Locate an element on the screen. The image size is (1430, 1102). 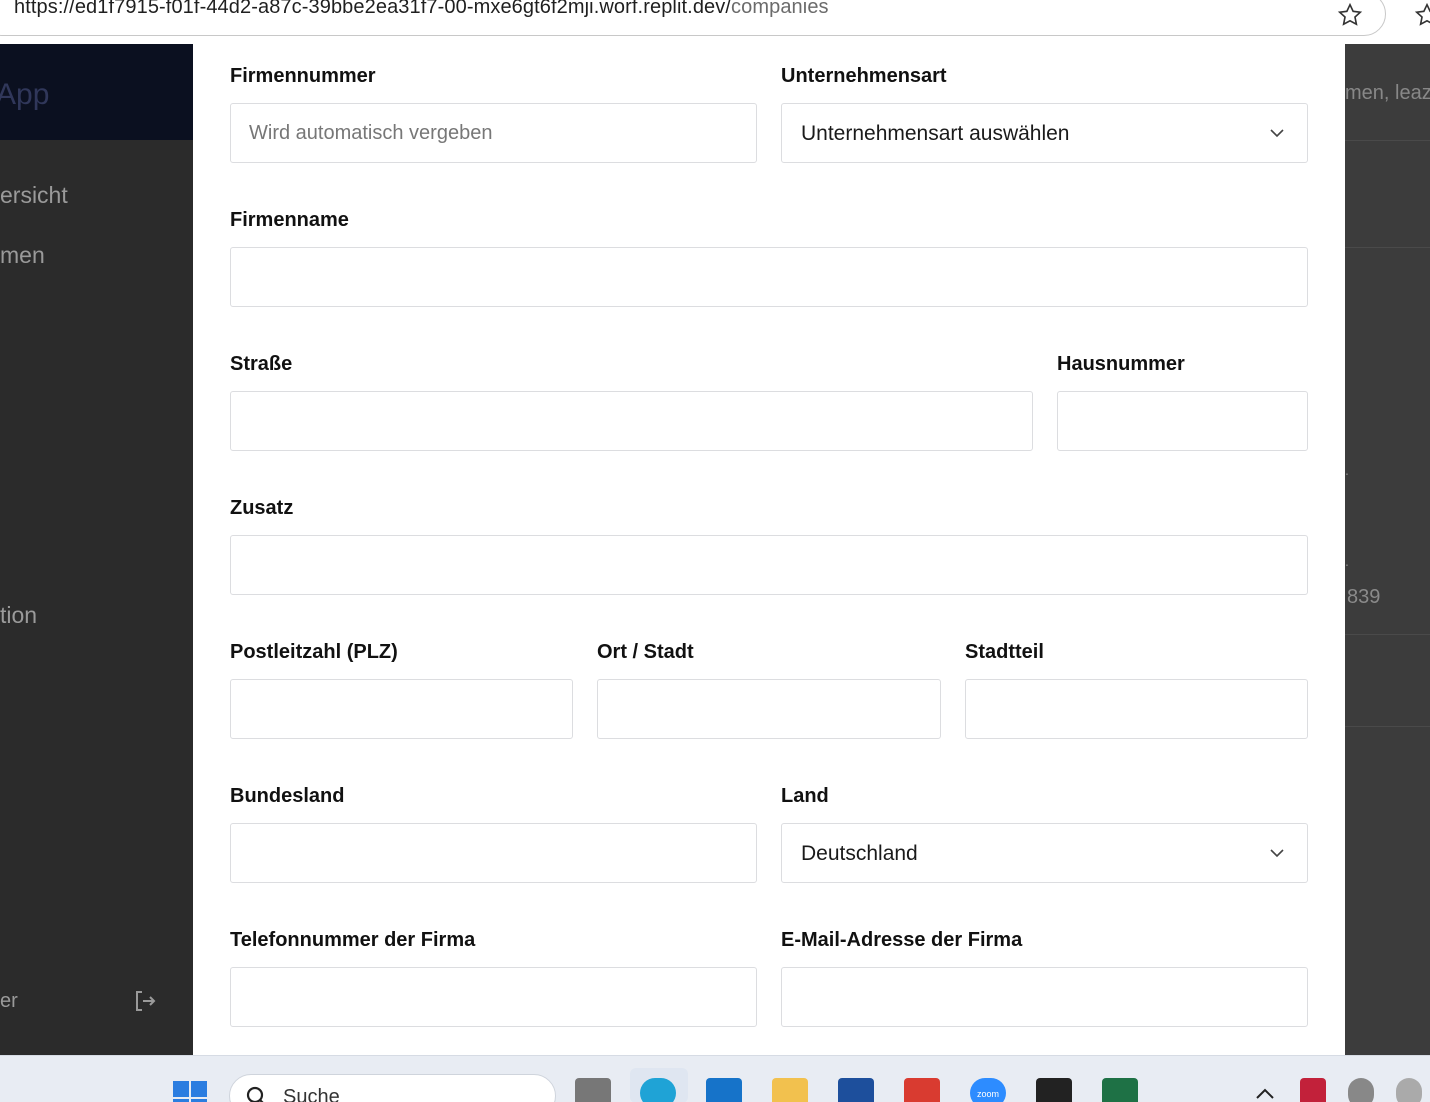
favorite-star-icon is located at coordinates (1350, 15).